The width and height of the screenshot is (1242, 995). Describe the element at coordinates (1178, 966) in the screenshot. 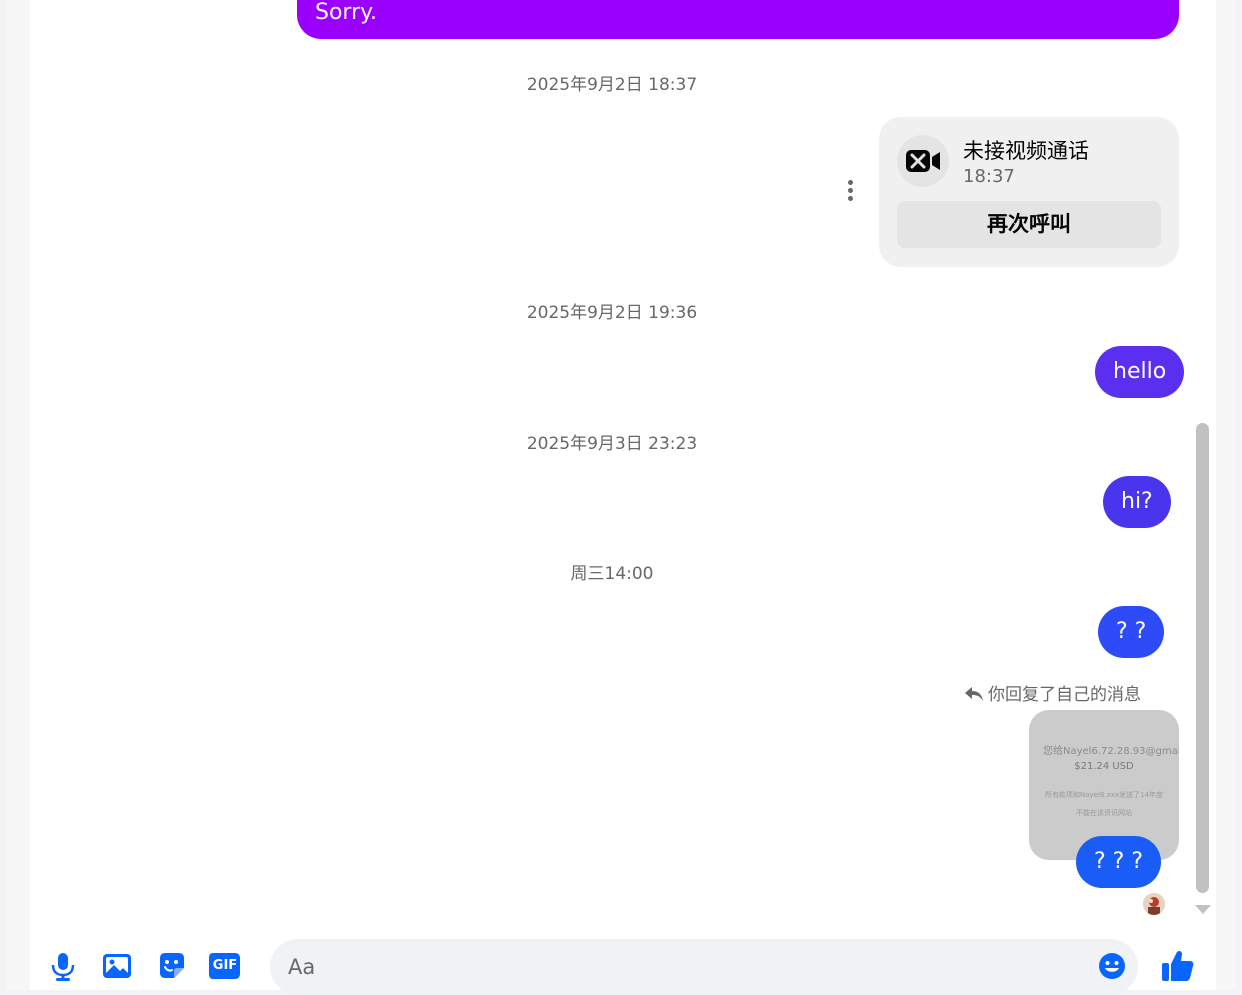

I see `like-thumb-icon` at that location.